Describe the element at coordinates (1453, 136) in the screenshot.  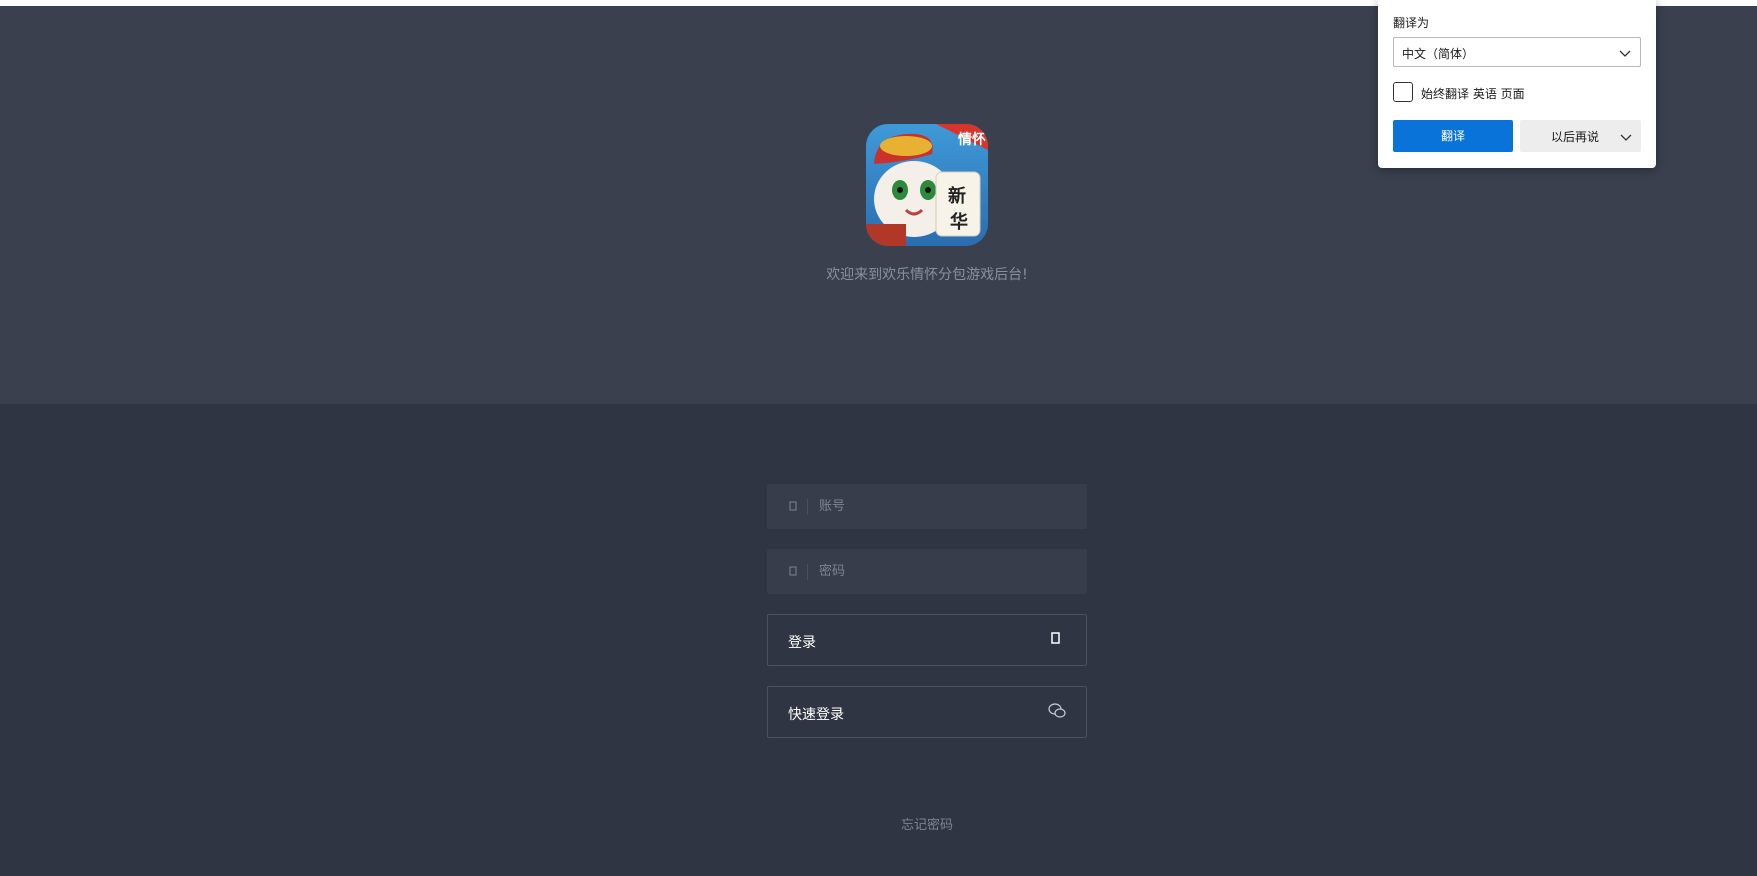
I see `translate-button: 翻译` at that location.